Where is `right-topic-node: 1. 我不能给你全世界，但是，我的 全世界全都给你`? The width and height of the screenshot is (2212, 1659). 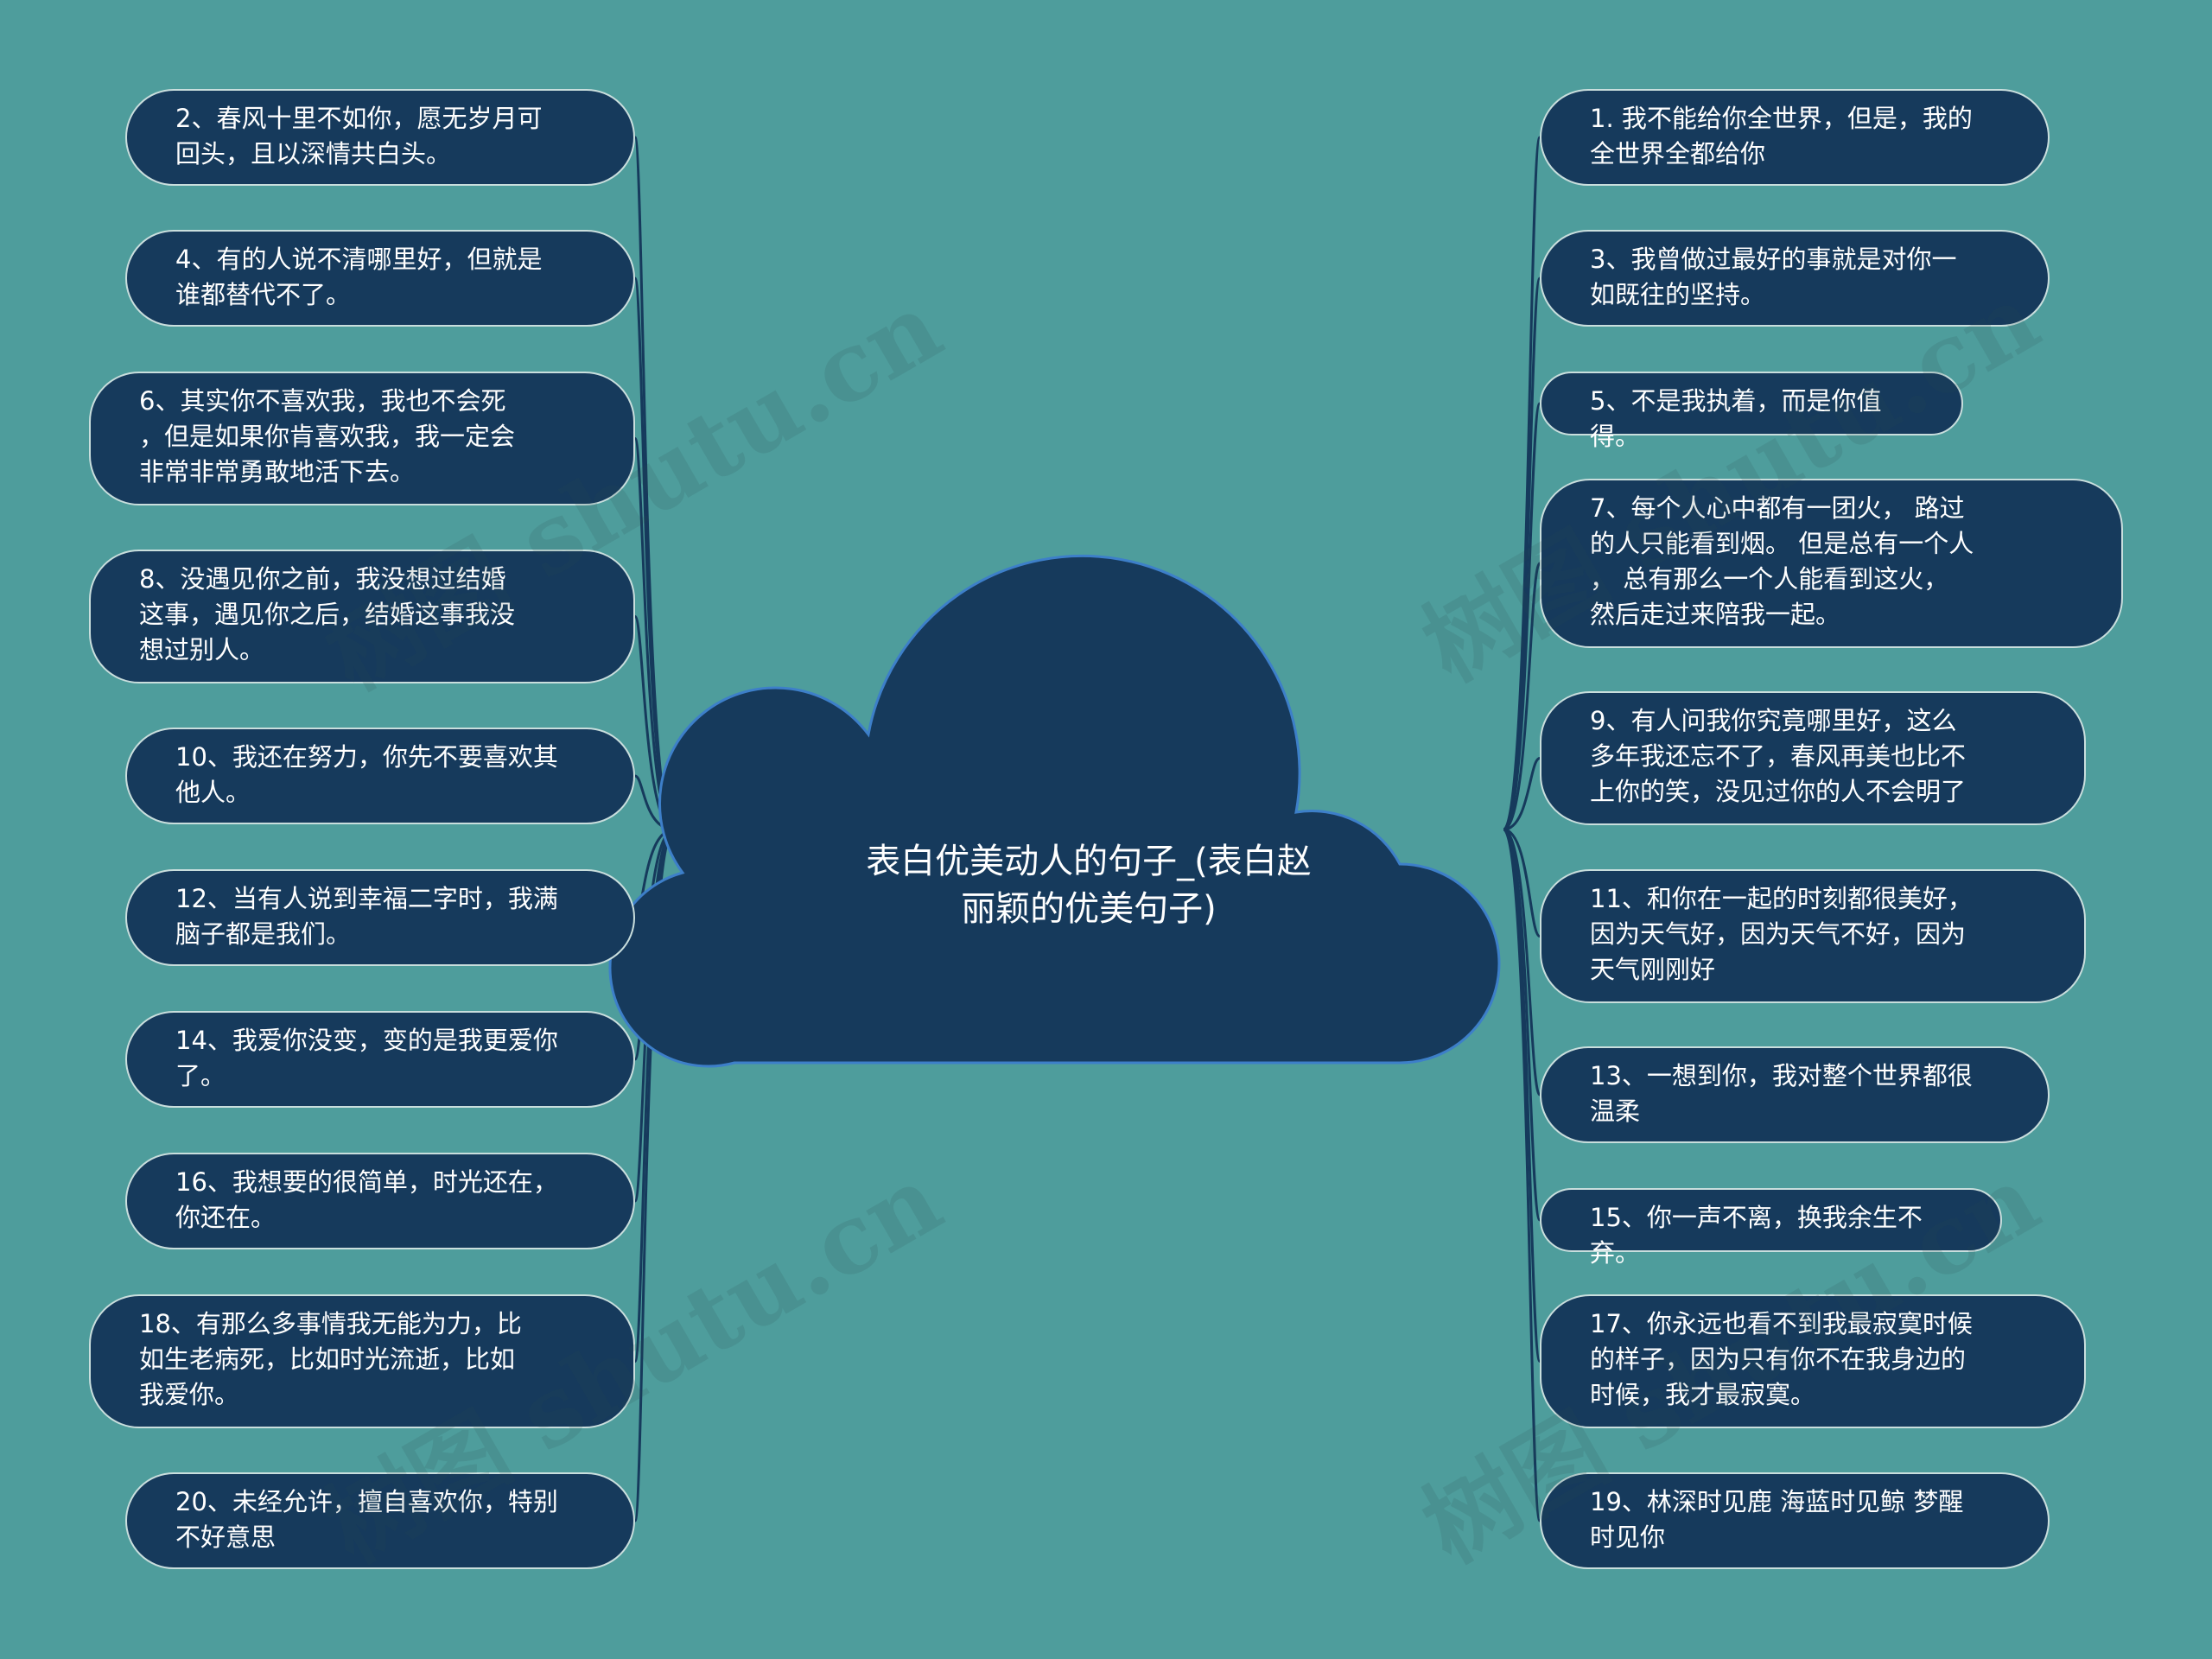
right-topic-node: 1. 我不能给你全世界，但是，我的 全世界全都给你 is located at coordinates (1795, 137).